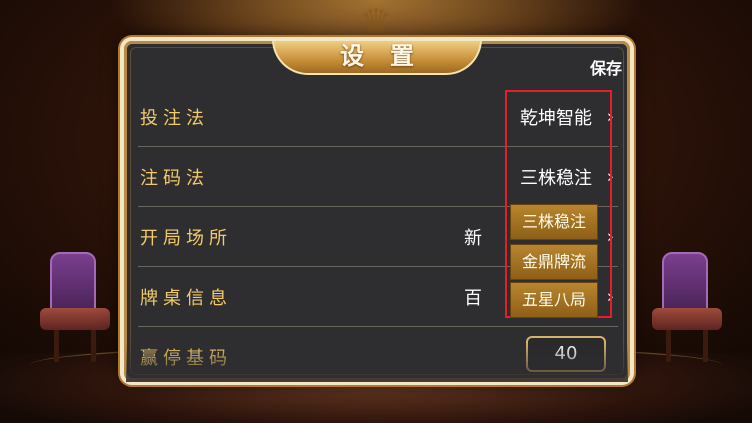  Describe the element at coordinates (174, 118) in the screenshot. I see `setting-label: 投注法` at that location.